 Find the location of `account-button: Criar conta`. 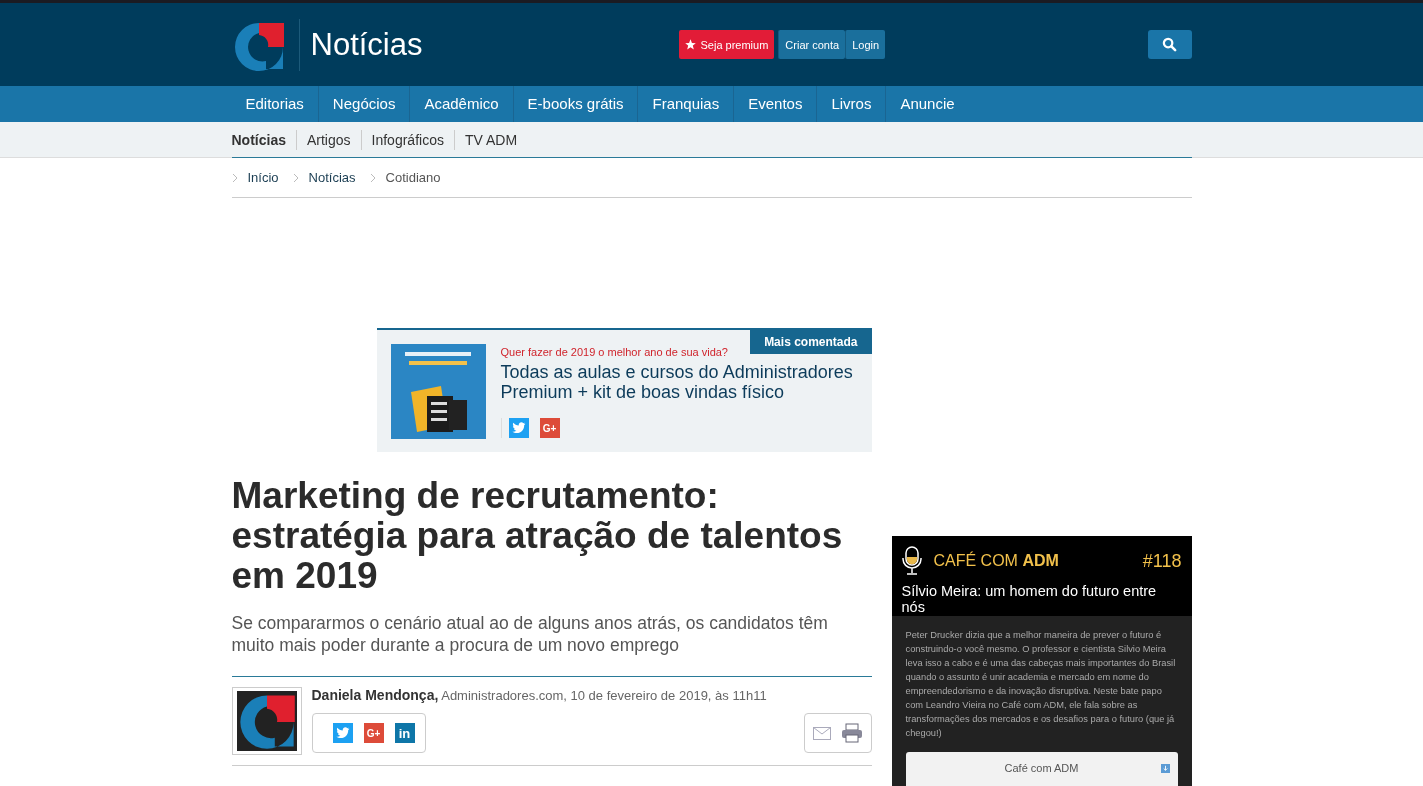

account-button: Criar conta is located at coordinates (812, 44).